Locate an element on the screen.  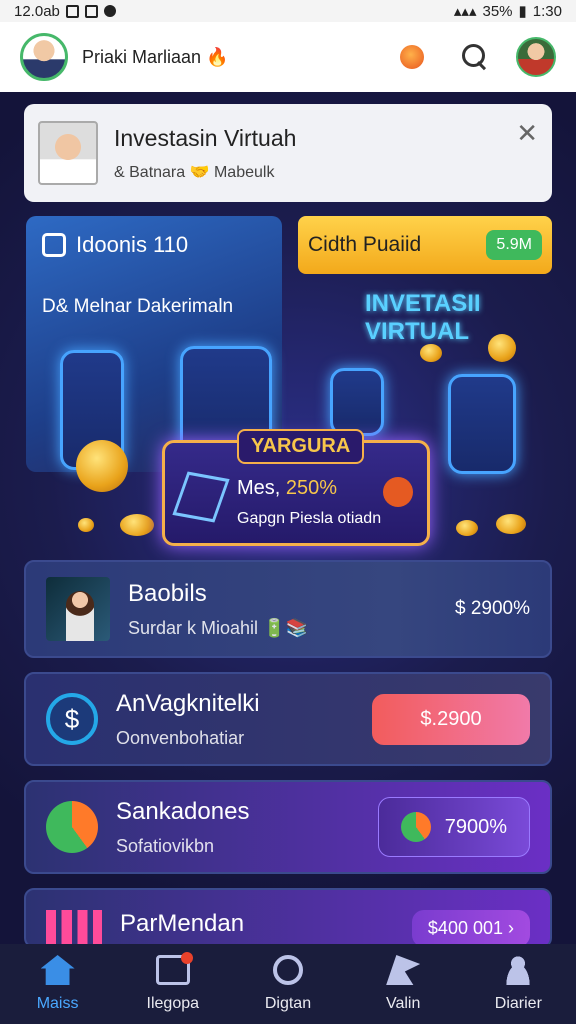
clock: 1:30 is located at coordinates (547, 11).